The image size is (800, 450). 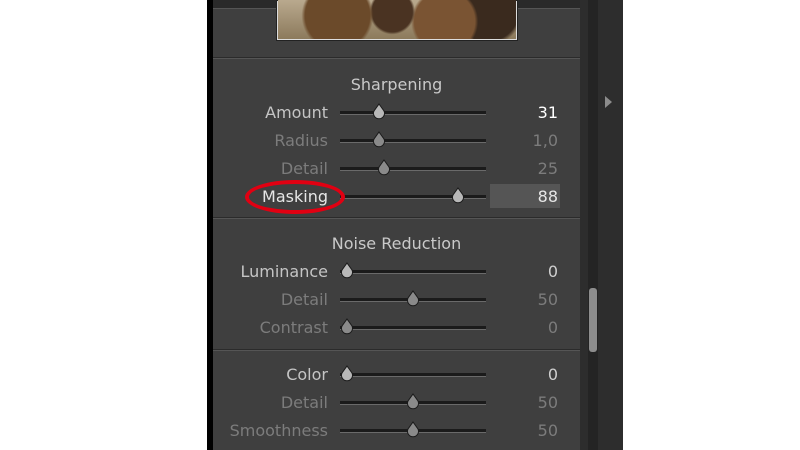 I want to click on color-slider-track, so click(x=413, y=375).